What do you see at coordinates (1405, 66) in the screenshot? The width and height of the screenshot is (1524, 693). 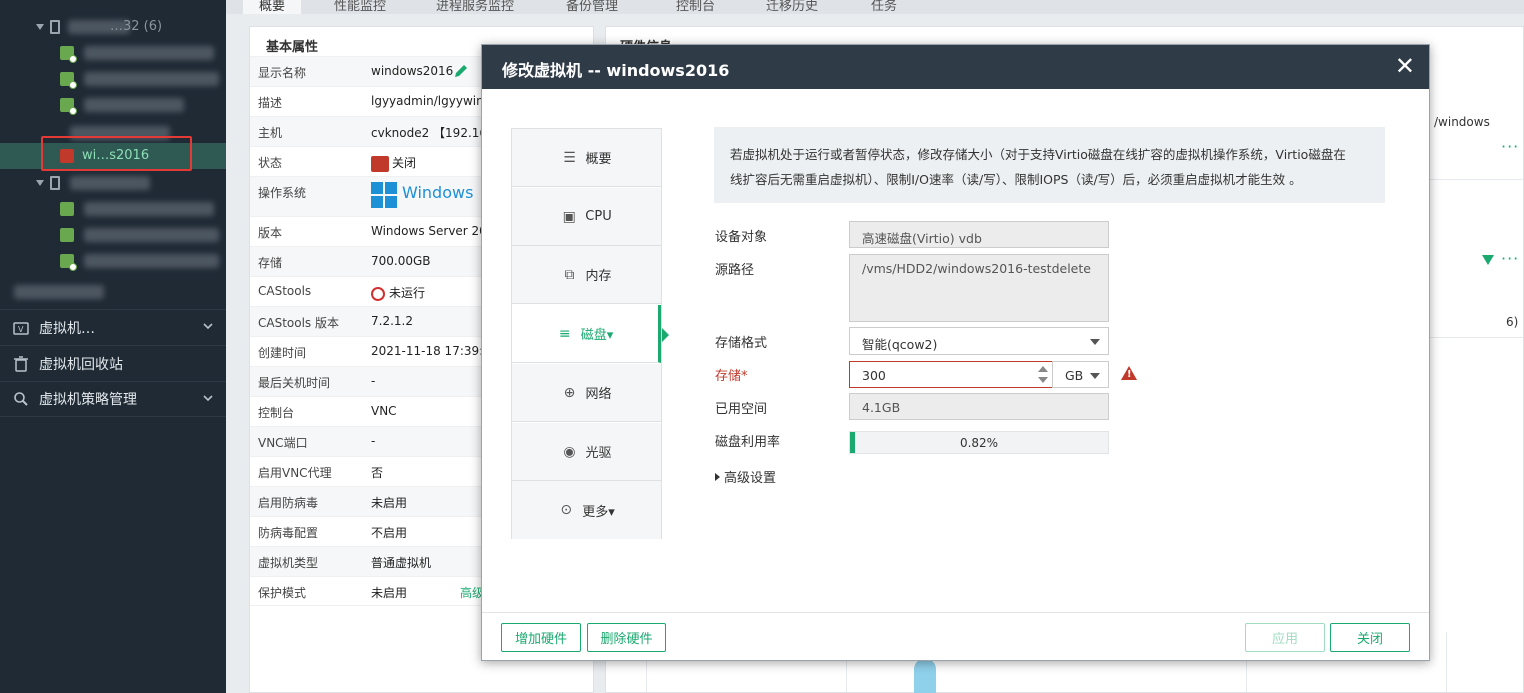 I see `close-icon: ✕` at bounding box center [1405, 66].